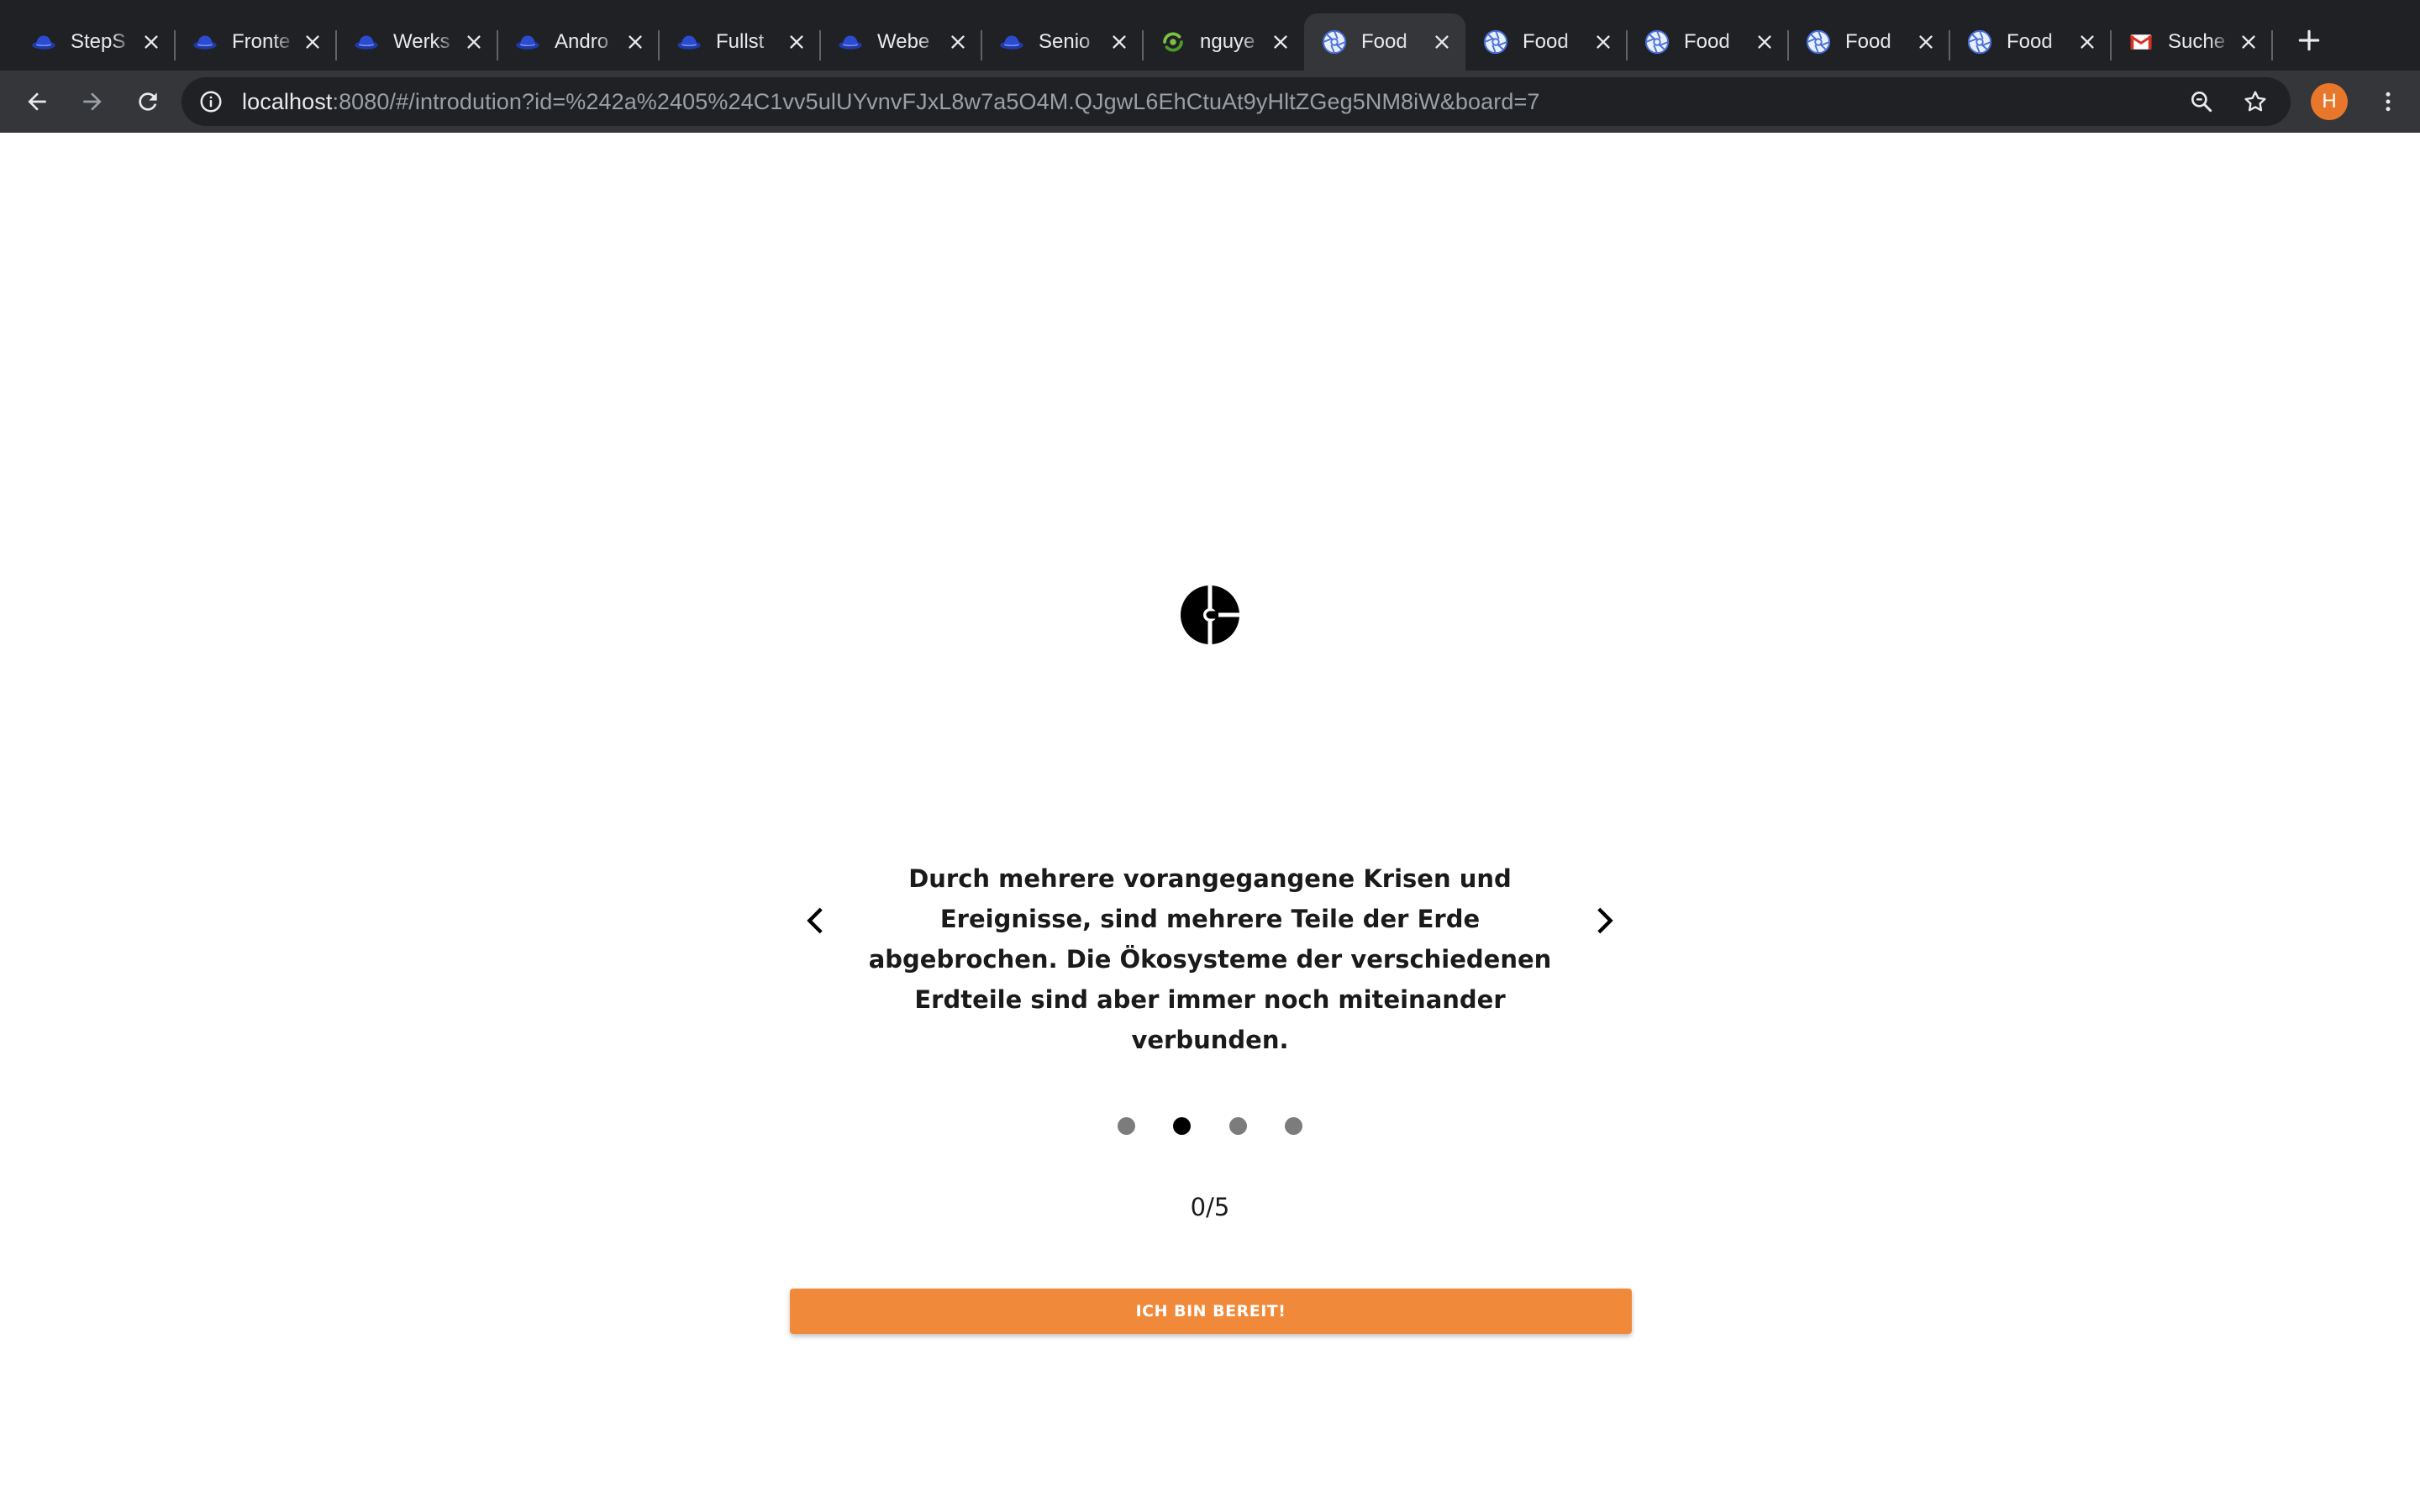  I want to click on reload-button, so click(148, 102).